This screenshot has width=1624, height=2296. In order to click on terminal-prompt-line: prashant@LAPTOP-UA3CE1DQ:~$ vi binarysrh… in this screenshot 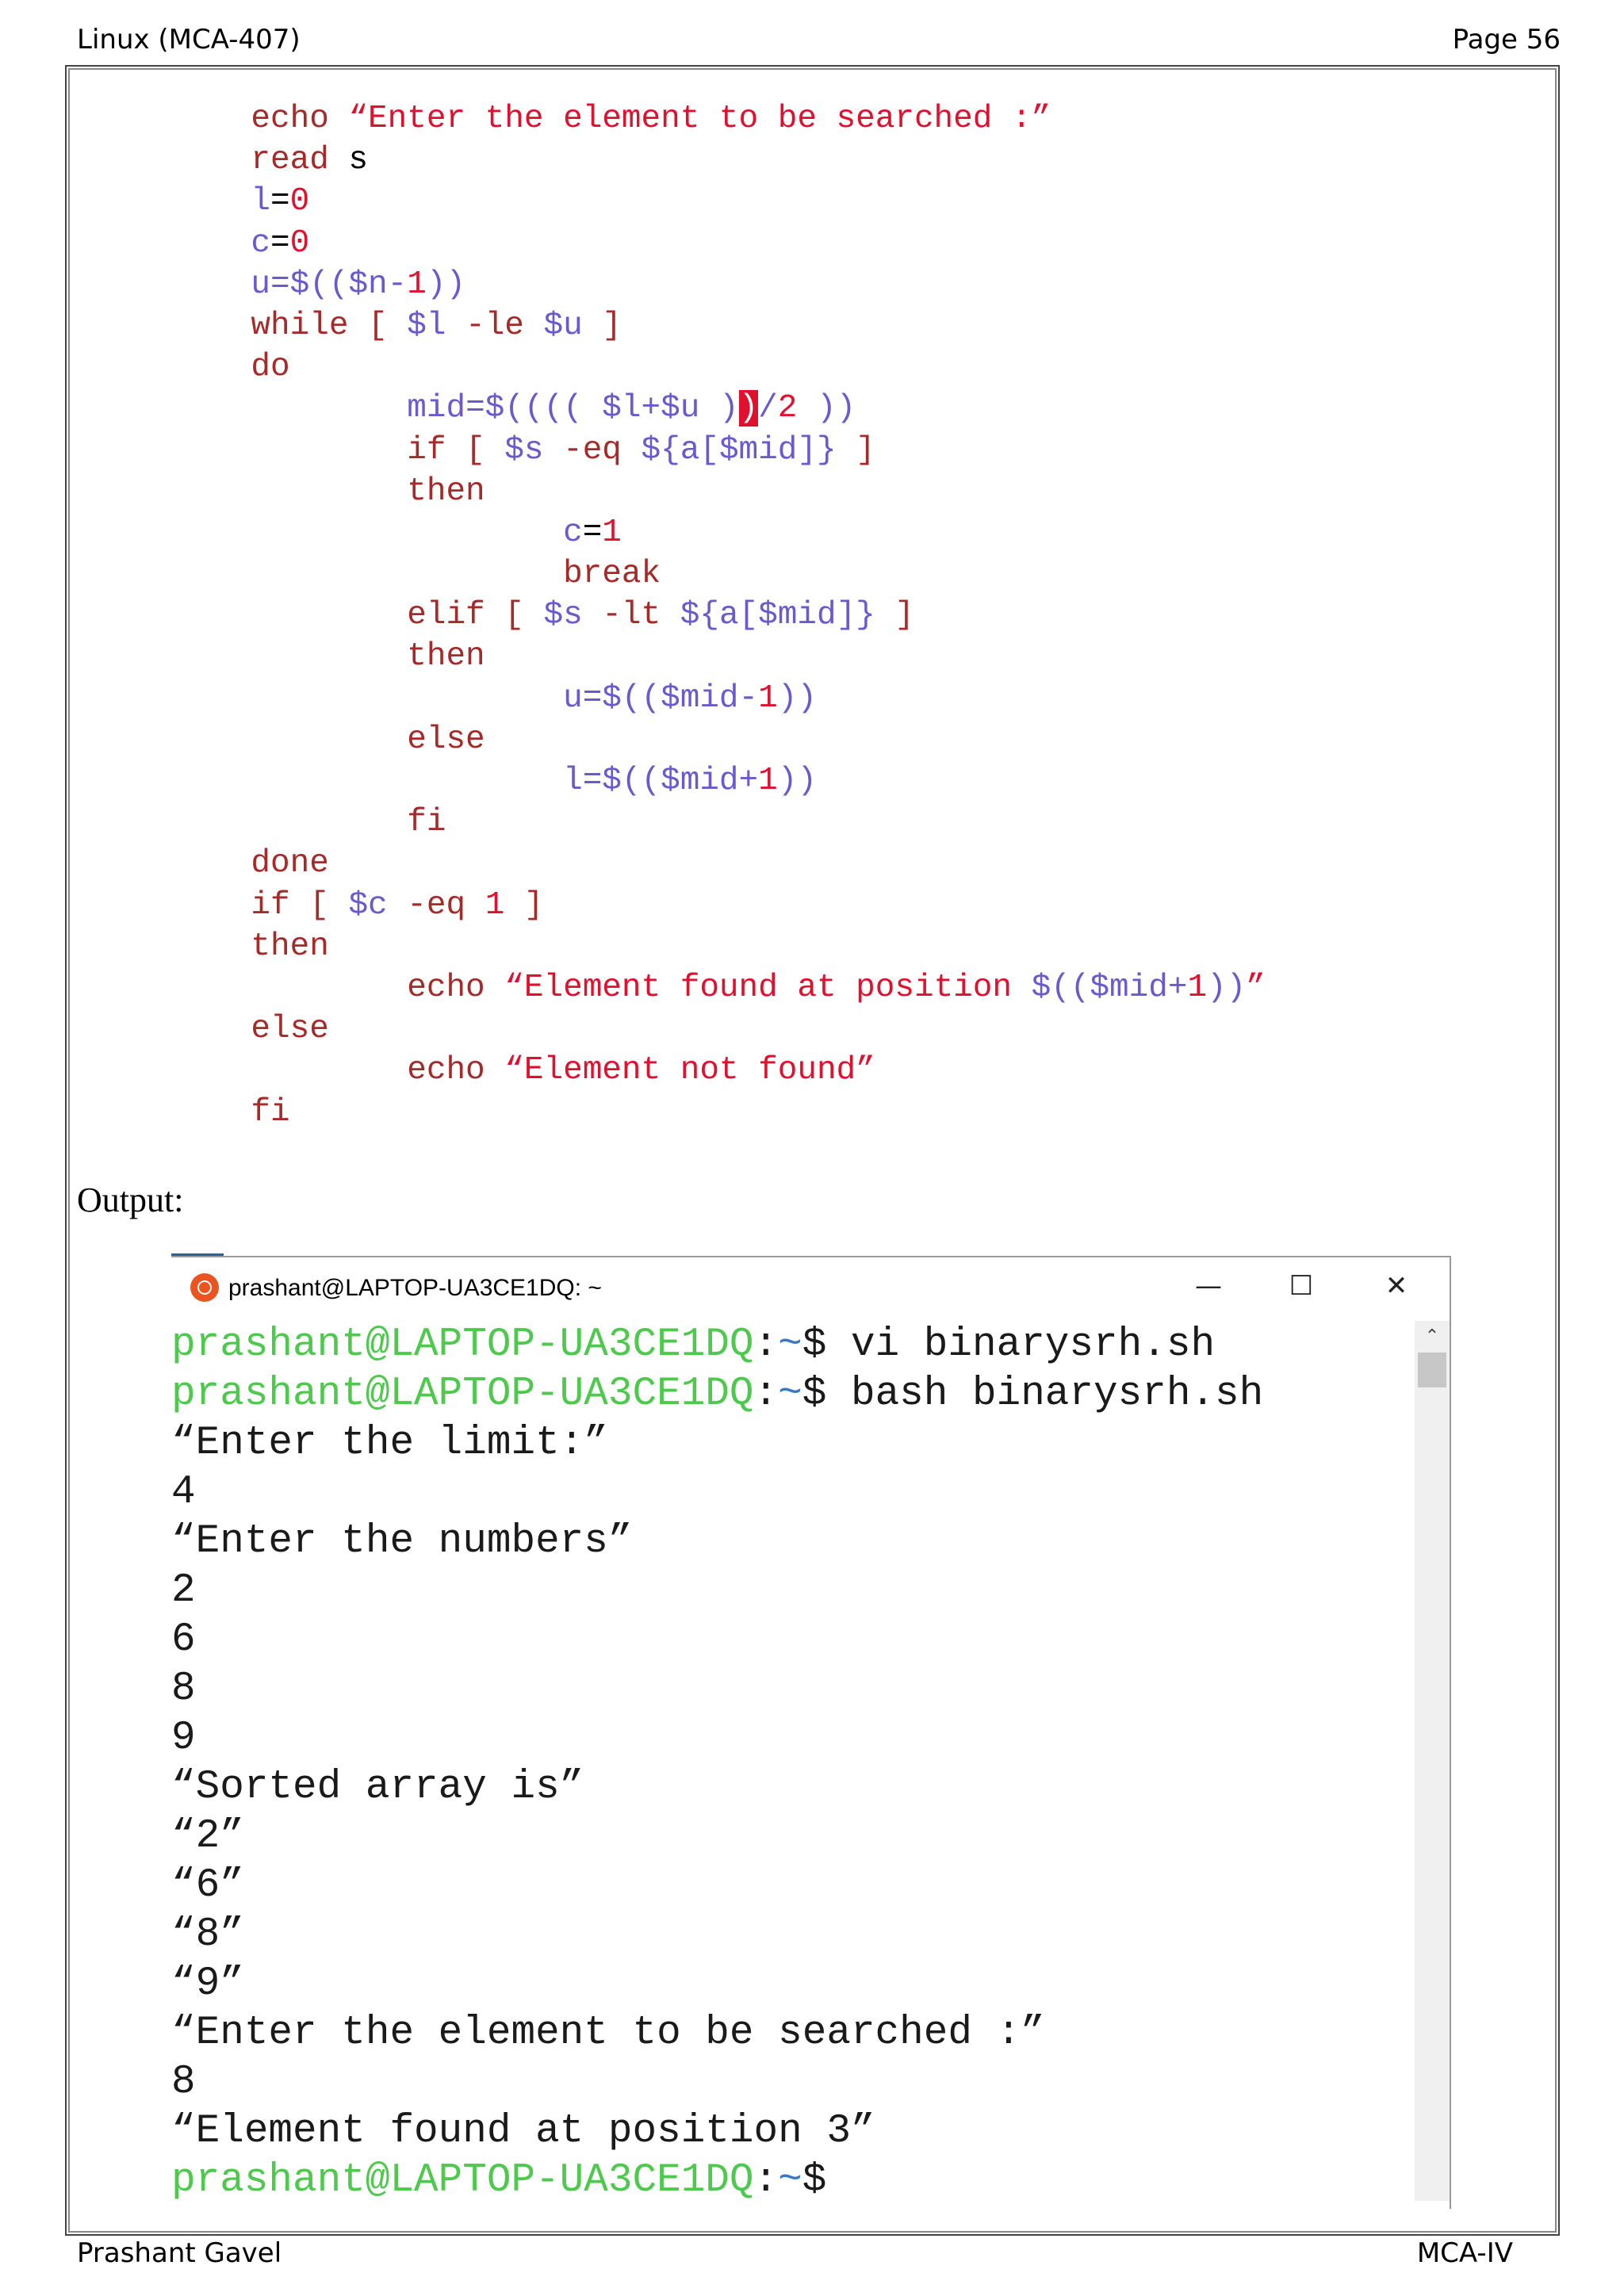, I will do `click(717, 1346)`.